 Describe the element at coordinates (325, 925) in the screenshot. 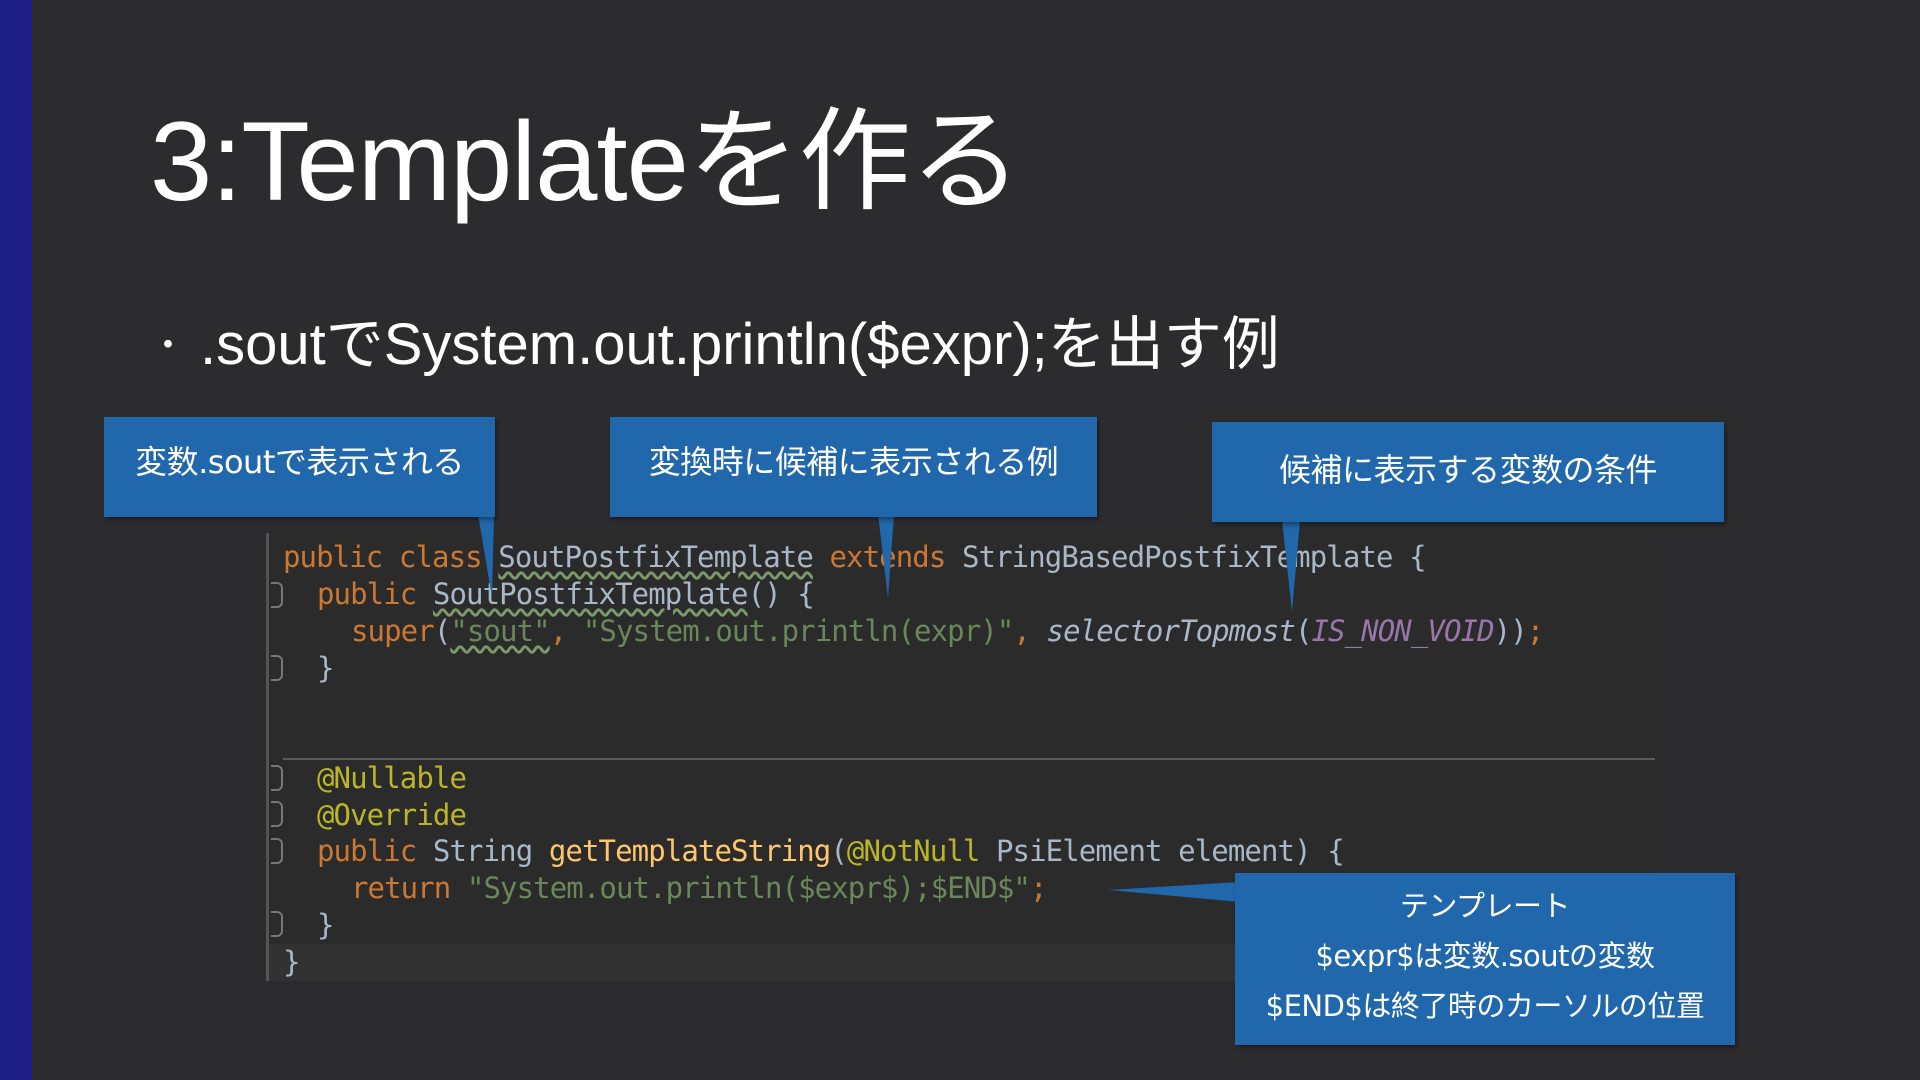

I see `code-line-9: }` at that location.